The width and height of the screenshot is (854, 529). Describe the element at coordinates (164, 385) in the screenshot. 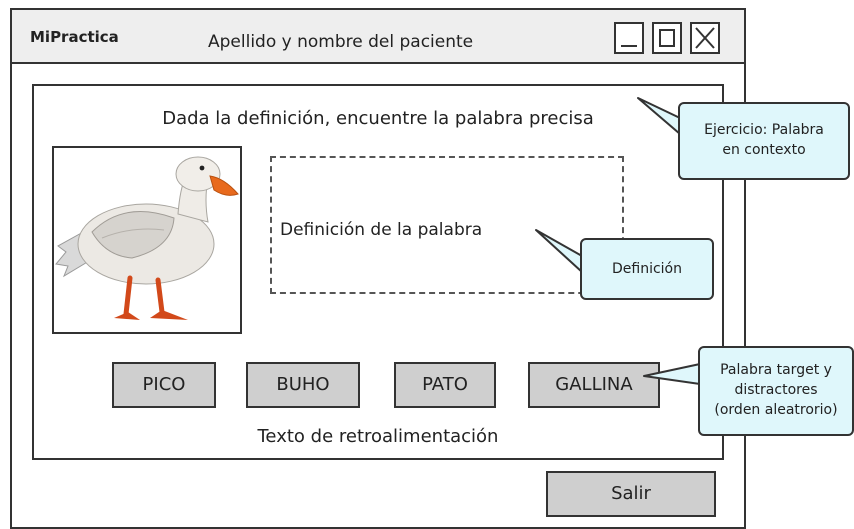

I see `option-button: PICO` at that location.